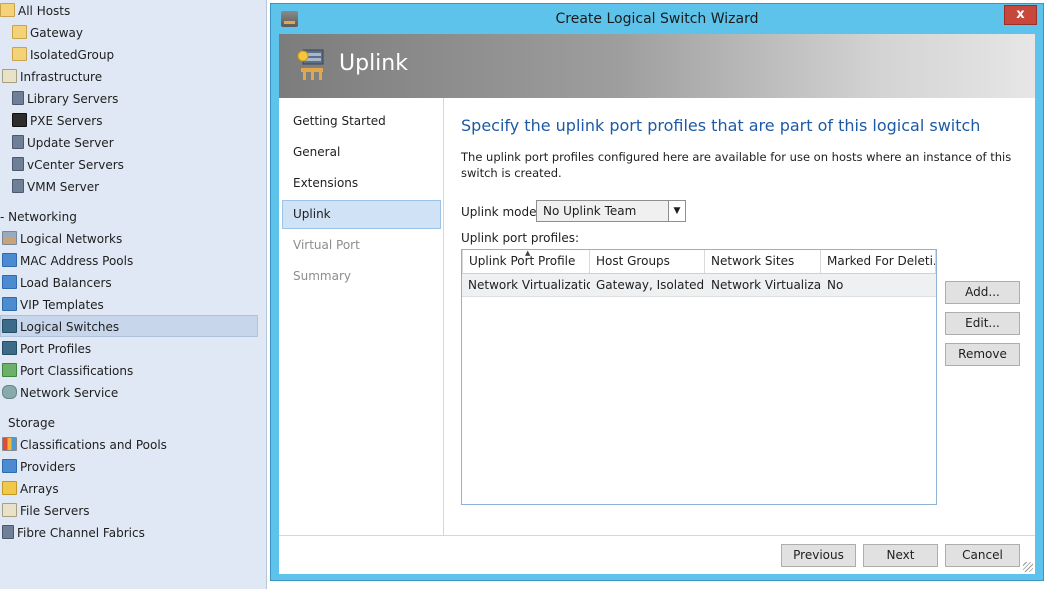 This screenshot has height=589, width=1048. What do you see at coordinates (70, 327) in the screenshot?
I see `tree-item-label: Logical Switches` at bounding box center [70, 327].